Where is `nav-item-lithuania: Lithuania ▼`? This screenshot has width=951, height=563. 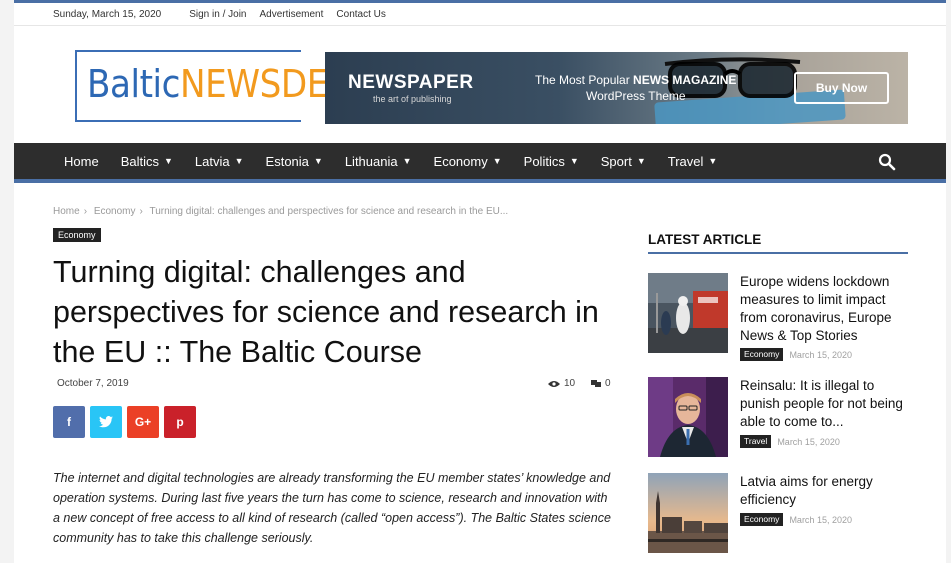
nav-item-lithuania: Lithuania ▼ is located at coordinates (378, 161).